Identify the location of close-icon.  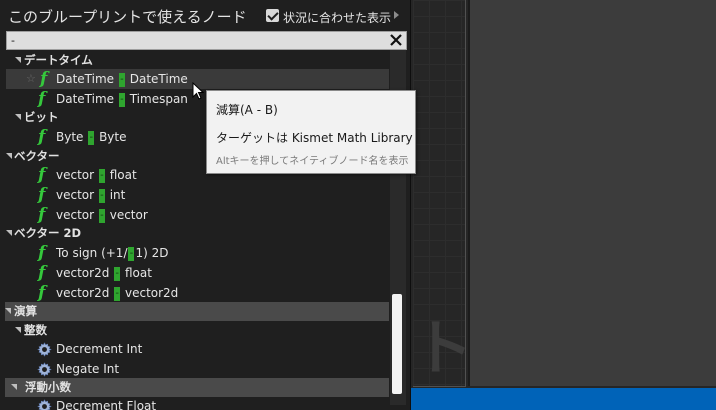
(396, 40).